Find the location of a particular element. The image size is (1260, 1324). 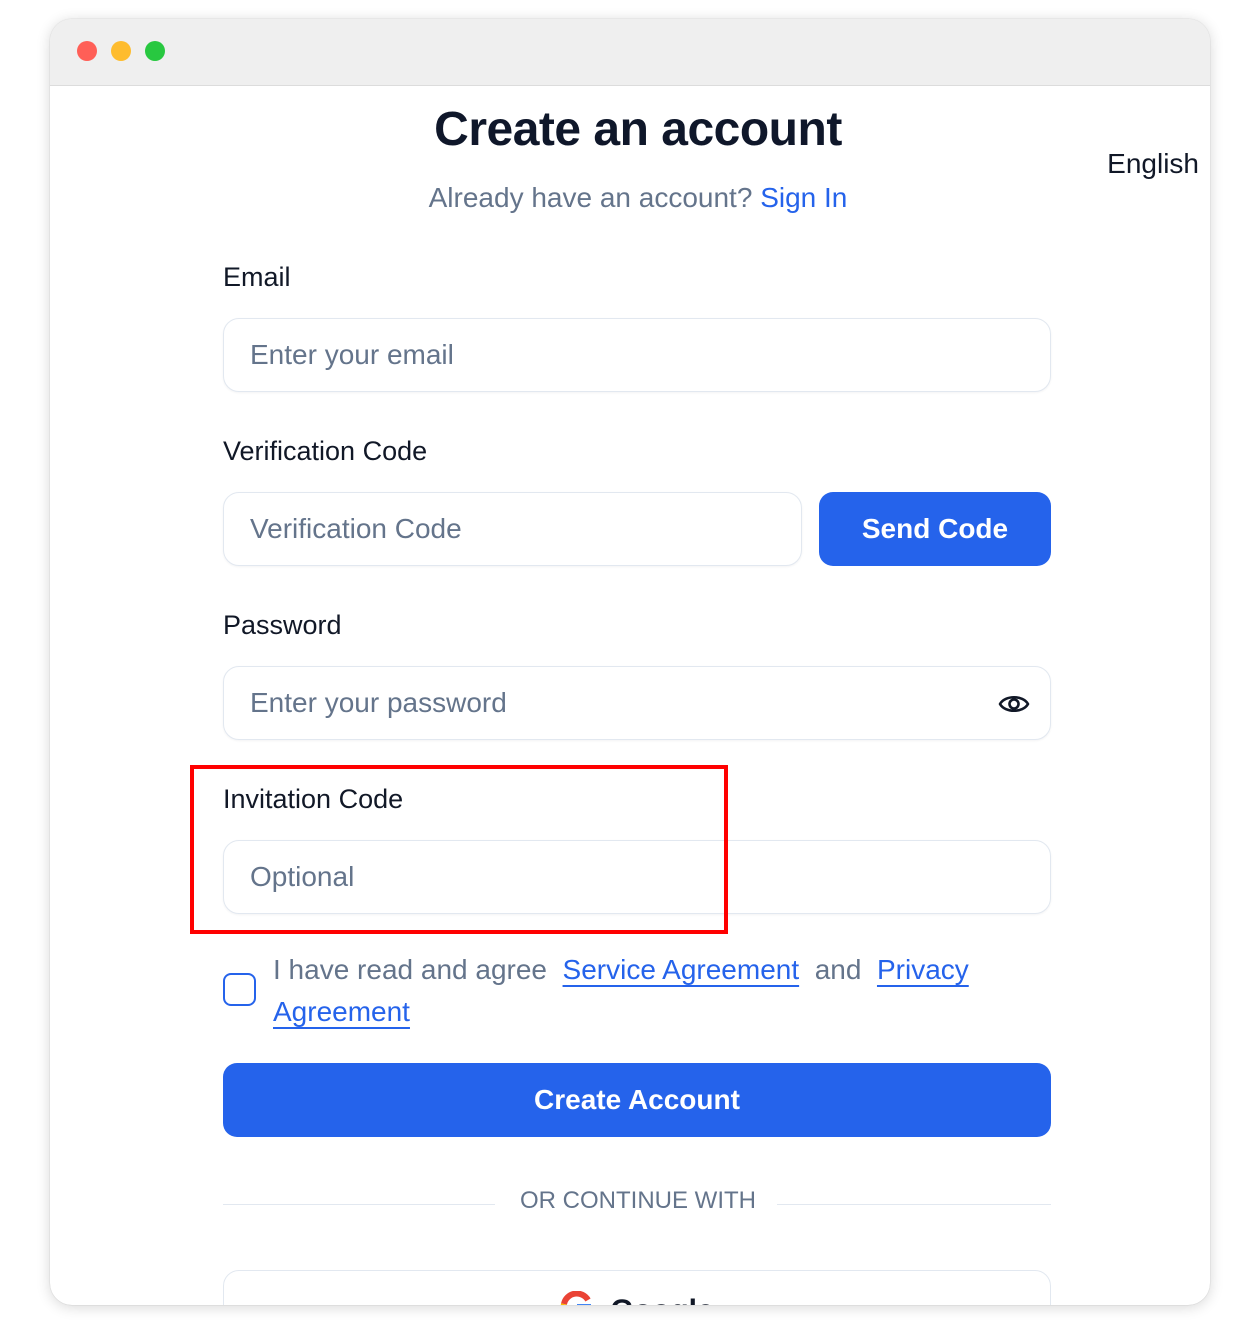

invitation-code-placeholder: Optional is located at coordinates (302, 876).